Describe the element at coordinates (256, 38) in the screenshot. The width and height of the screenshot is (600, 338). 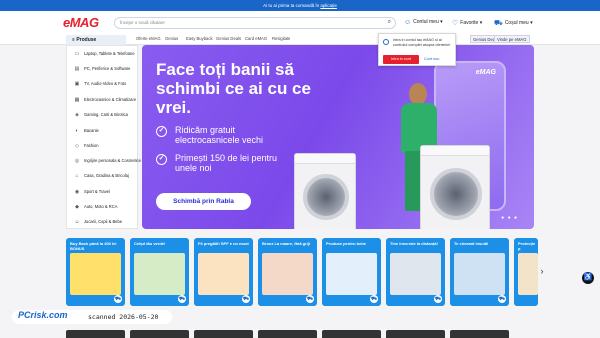
I see `nav-link-card: Card eMAG` at that location.